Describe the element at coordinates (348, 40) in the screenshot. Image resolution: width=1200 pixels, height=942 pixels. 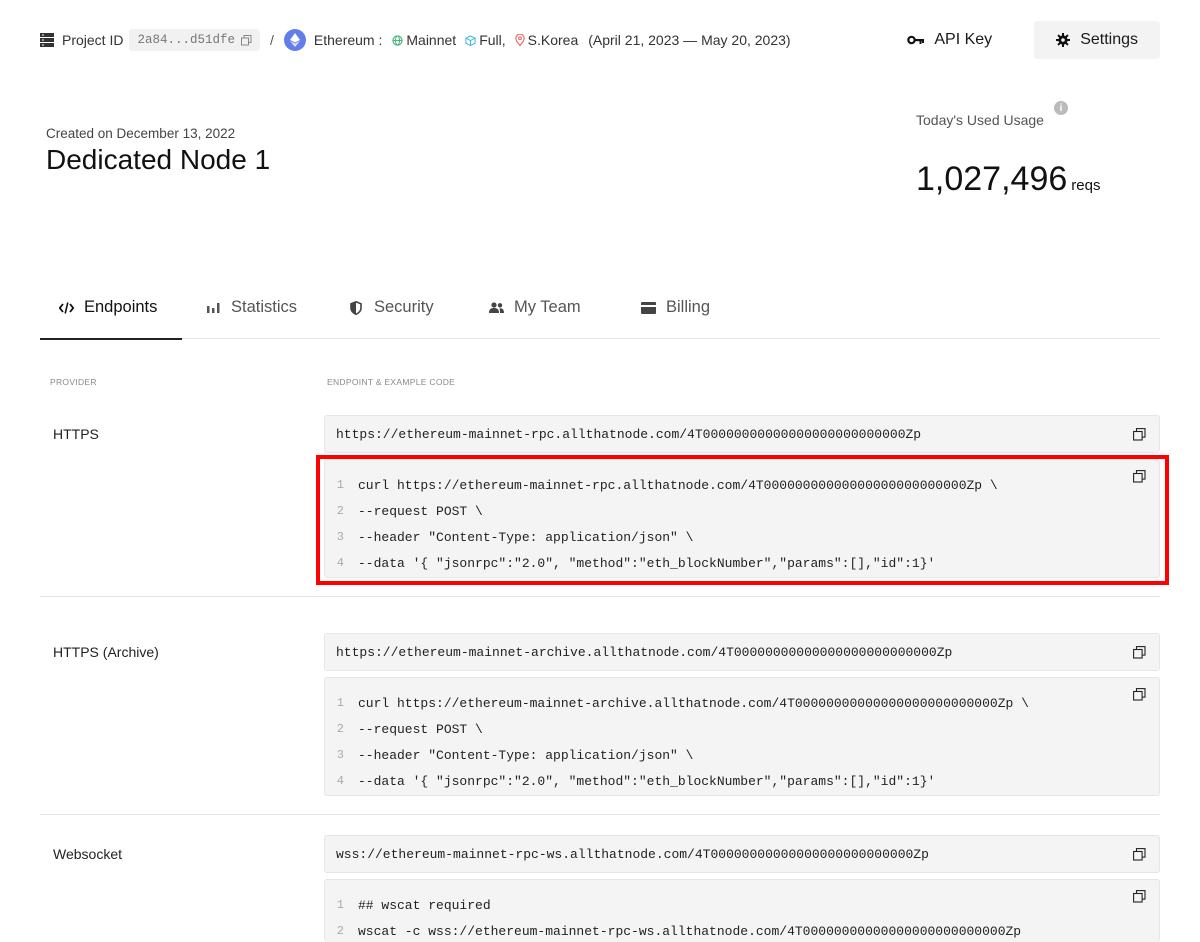
I see `network-name: Ethereum :` at that location.